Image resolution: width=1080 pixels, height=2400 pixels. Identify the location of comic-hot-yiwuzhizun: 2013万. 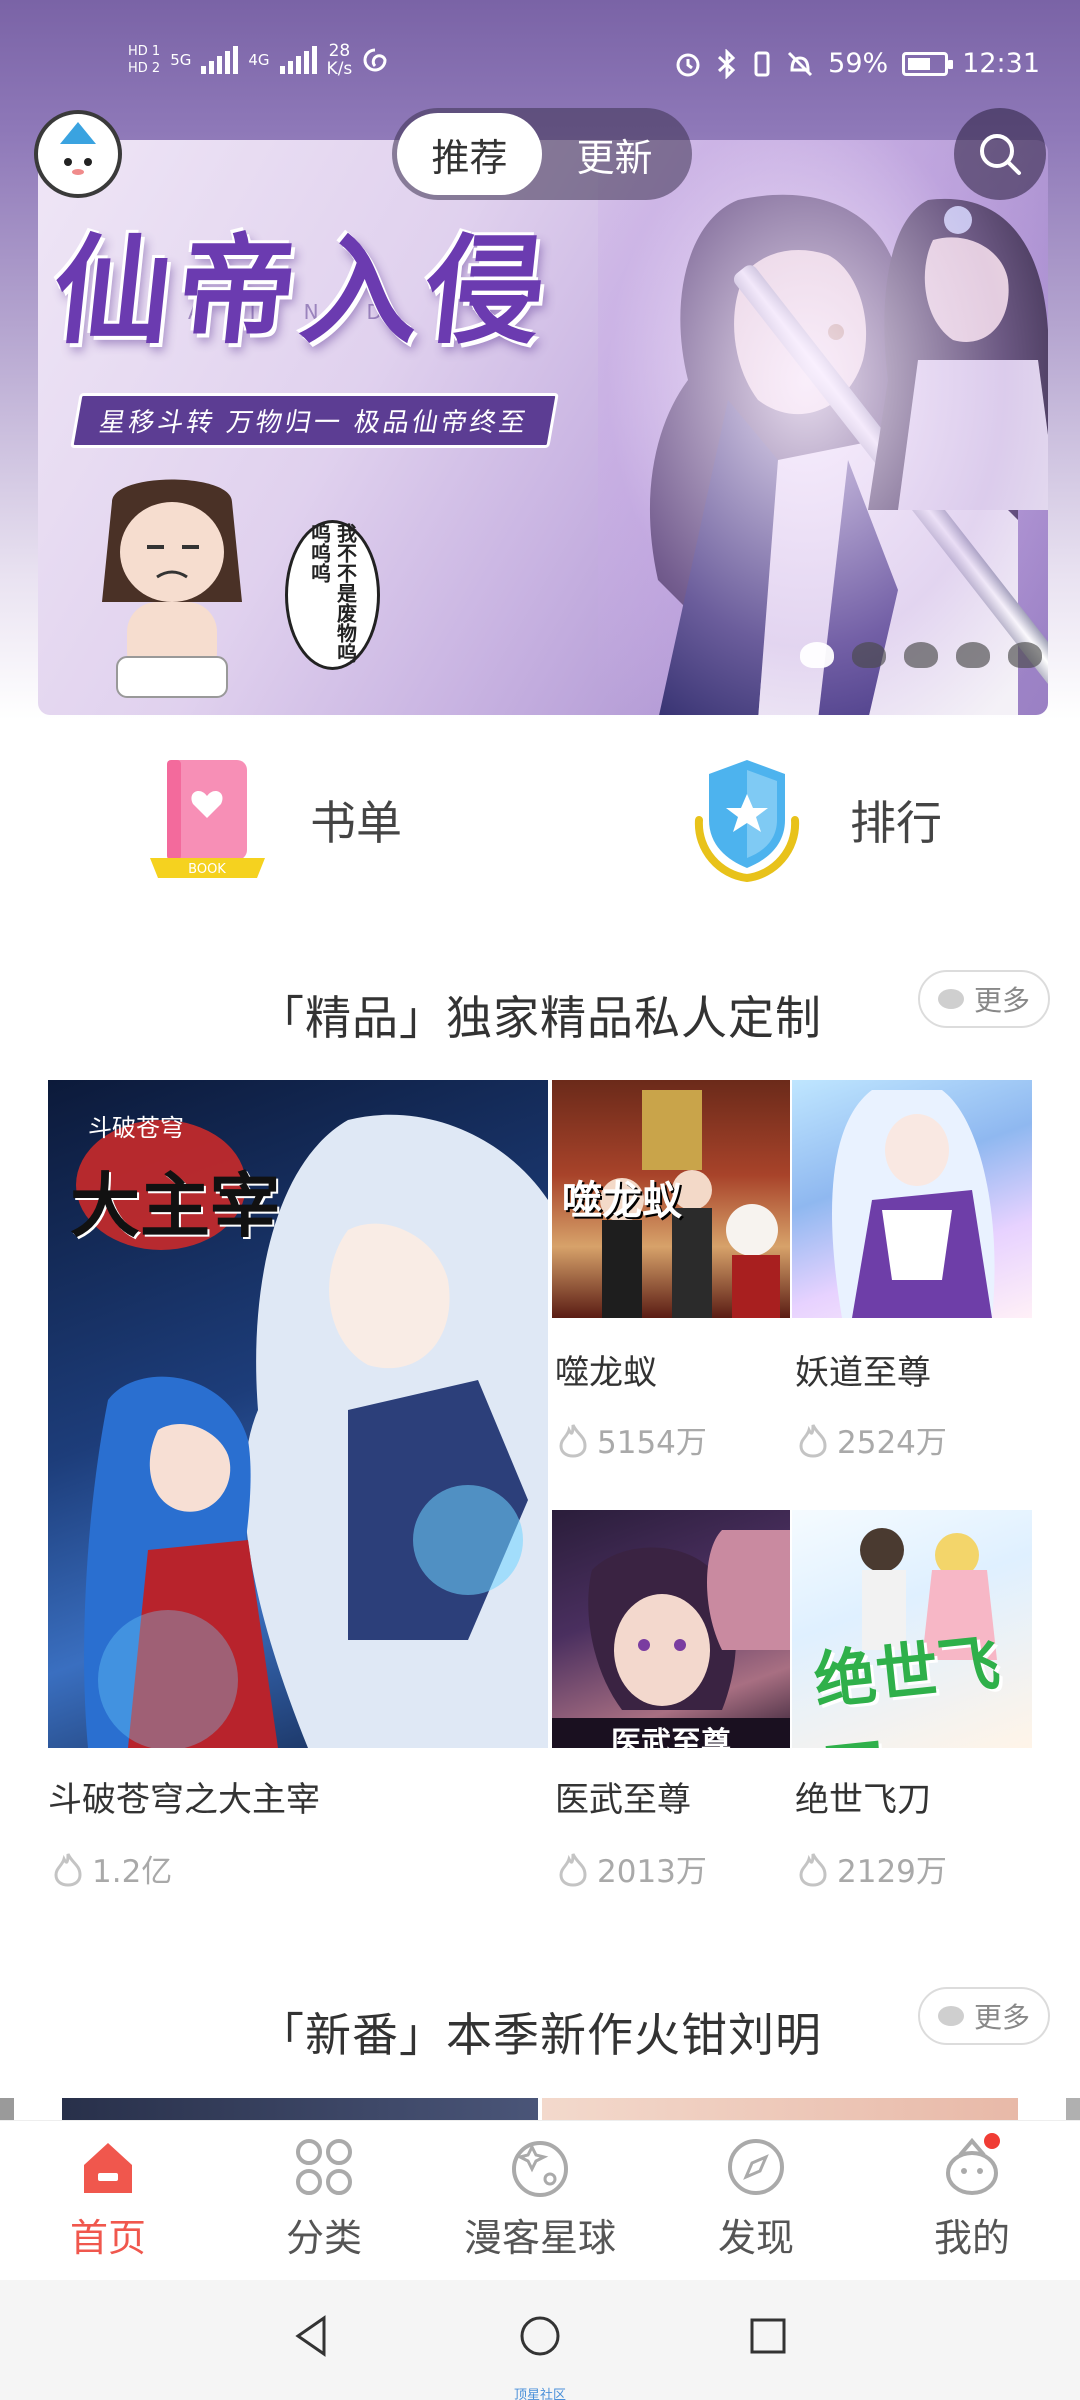
(632, 1868).